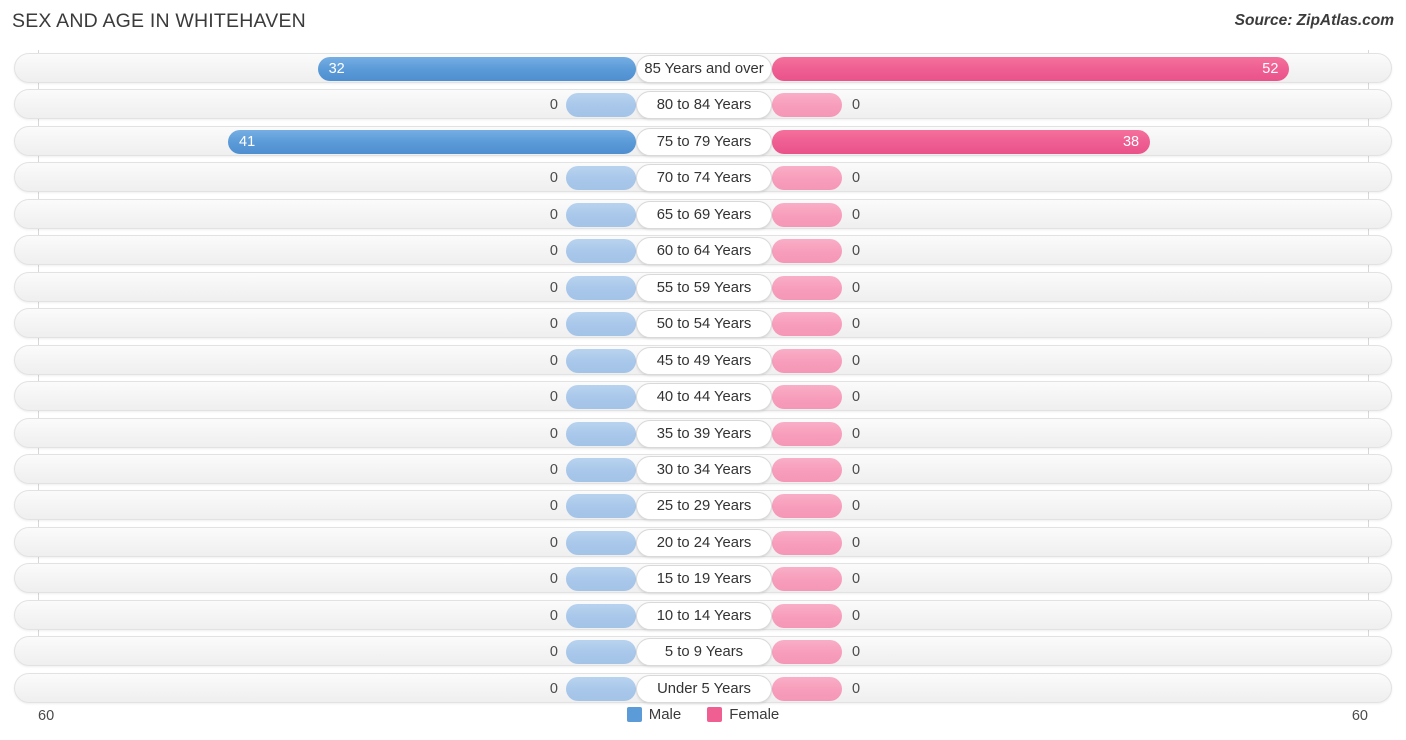 Image resolution: width=1406 pixels, height=740 pixels. Describe the element at coordinates (665, 714) in the screenshot. I see `legend-label-male: Male` at that location.